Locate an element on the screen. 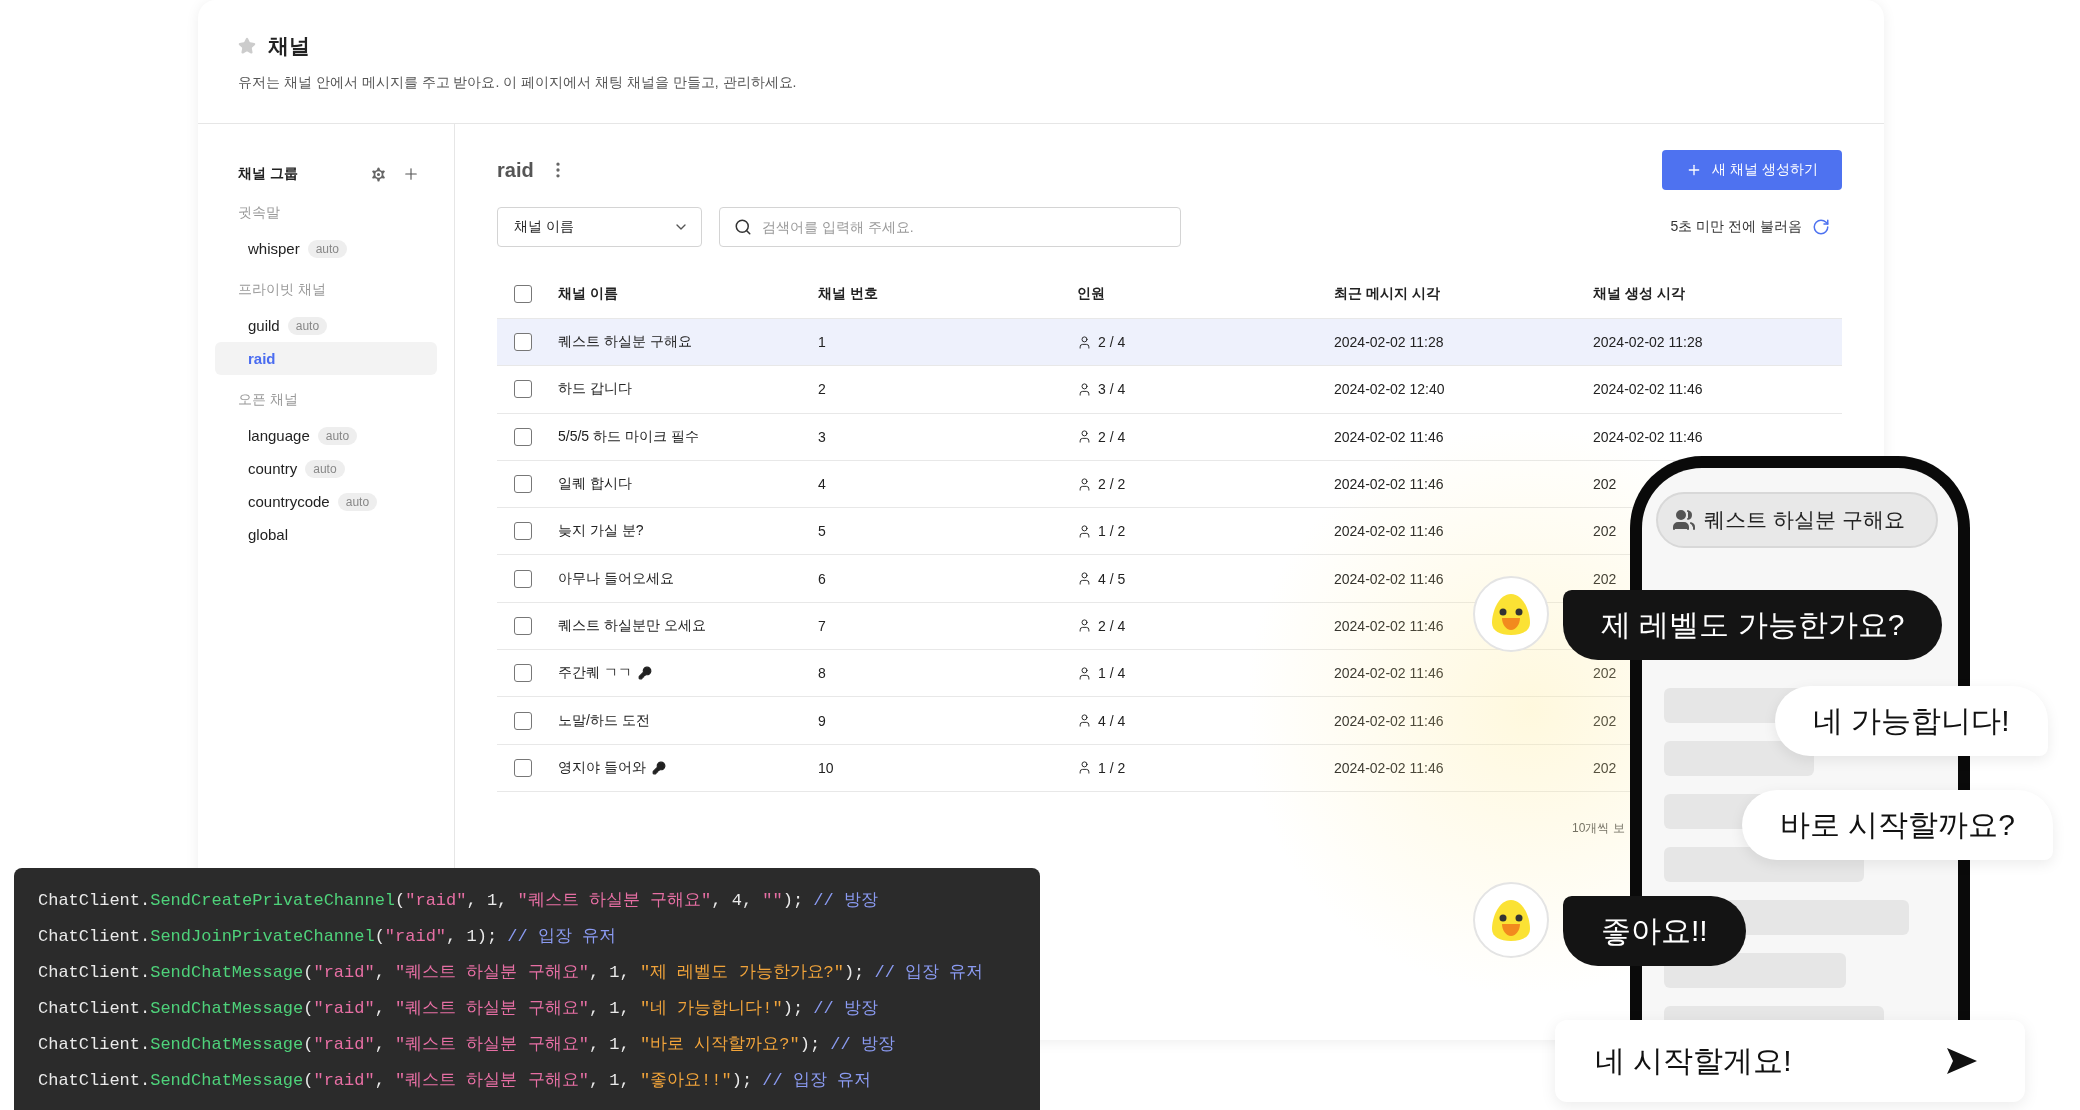  code-line: ChatClient.SendCreatePrivateChannel("raid", 1, "퀘스트 하실분 구해요", 4, ""); // 방장 is located at coordinates (458, 901).